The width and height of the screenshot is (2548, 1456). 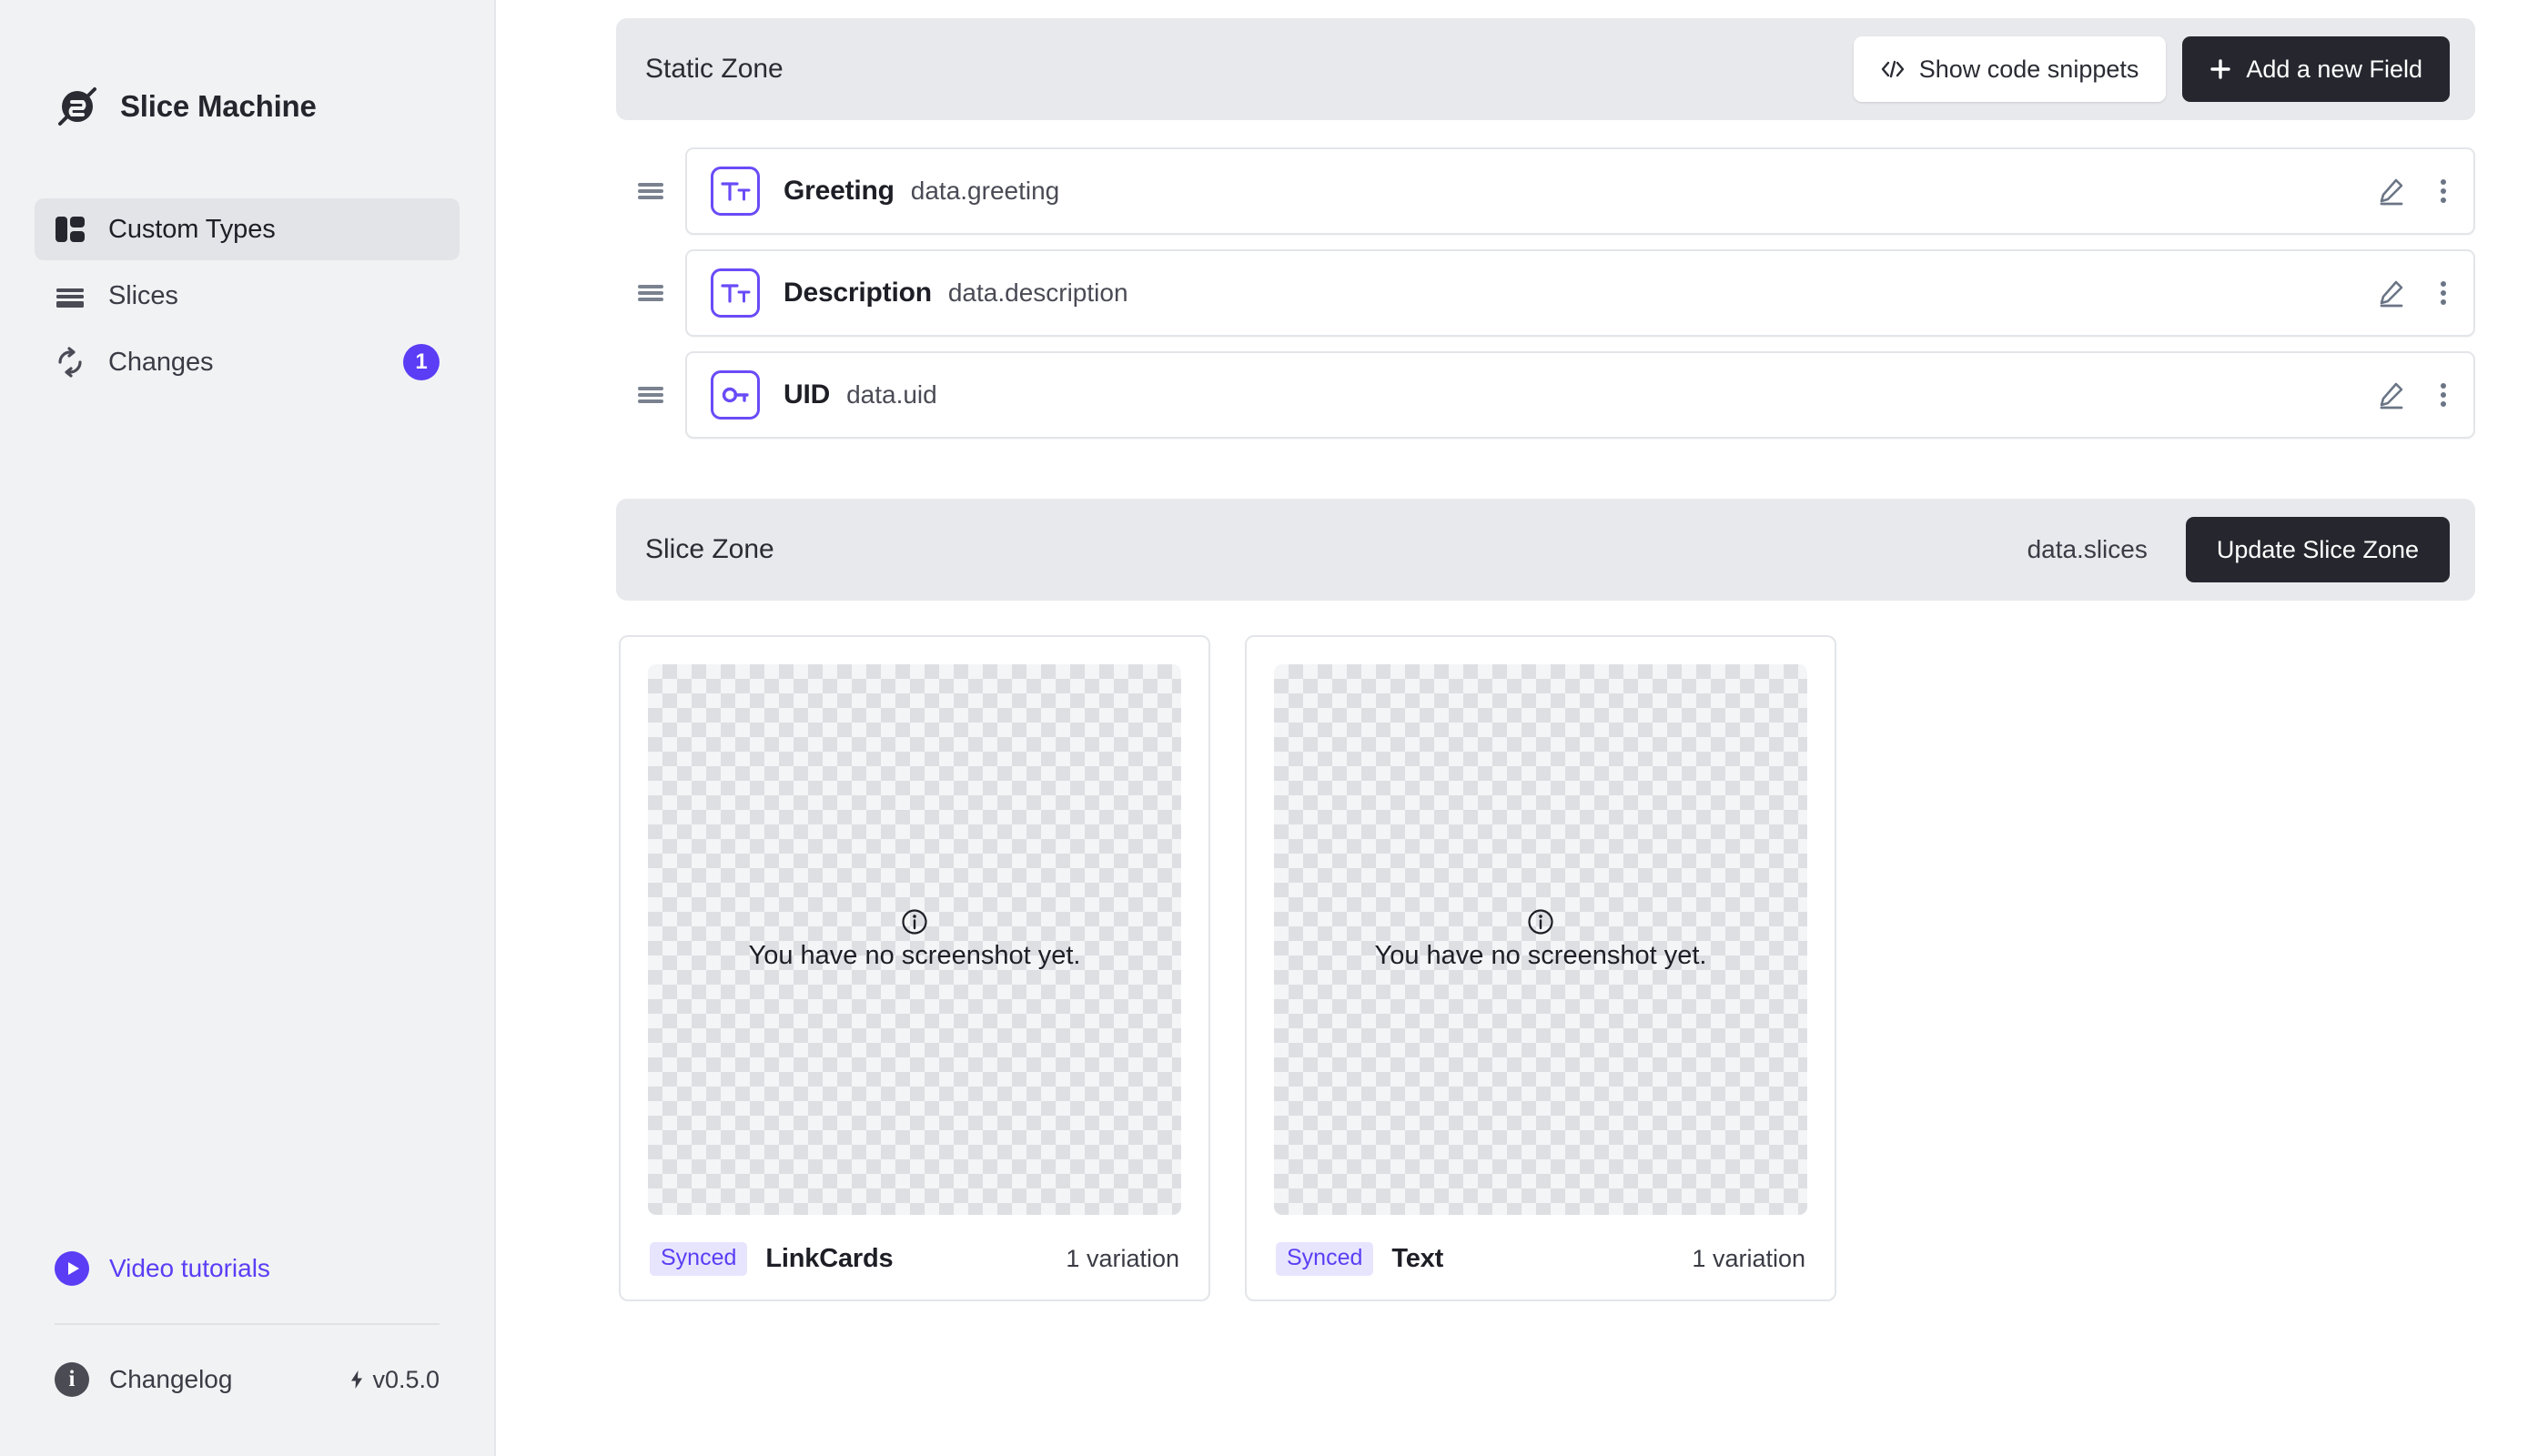 What do you see at coordinates (72, 1379) in the screenshot?
I see `info-icon: i` at bounding box center [72, 1379].